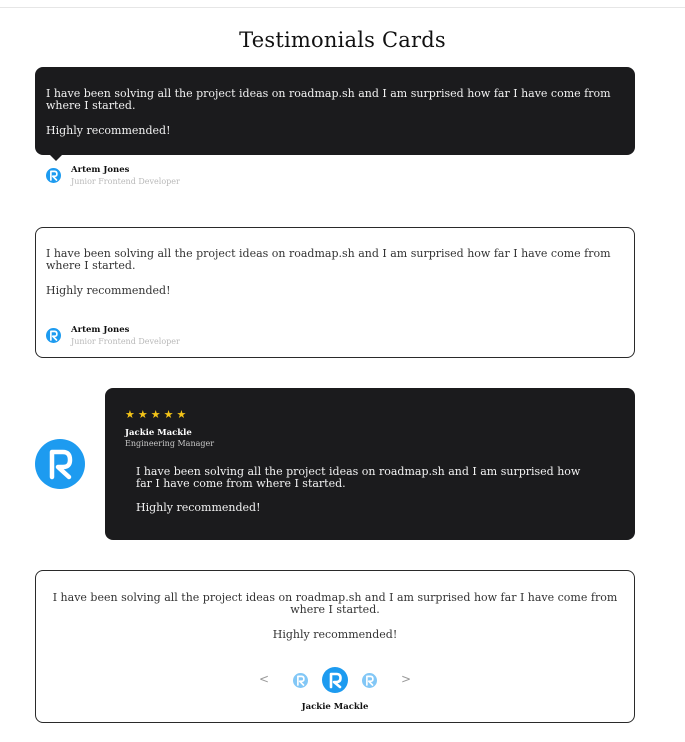 The width and height of the screenshot is (685, 742). Describe the element at coordinates (56, 158) in the screenshot. I see `speech-bubble-tail` at that location.